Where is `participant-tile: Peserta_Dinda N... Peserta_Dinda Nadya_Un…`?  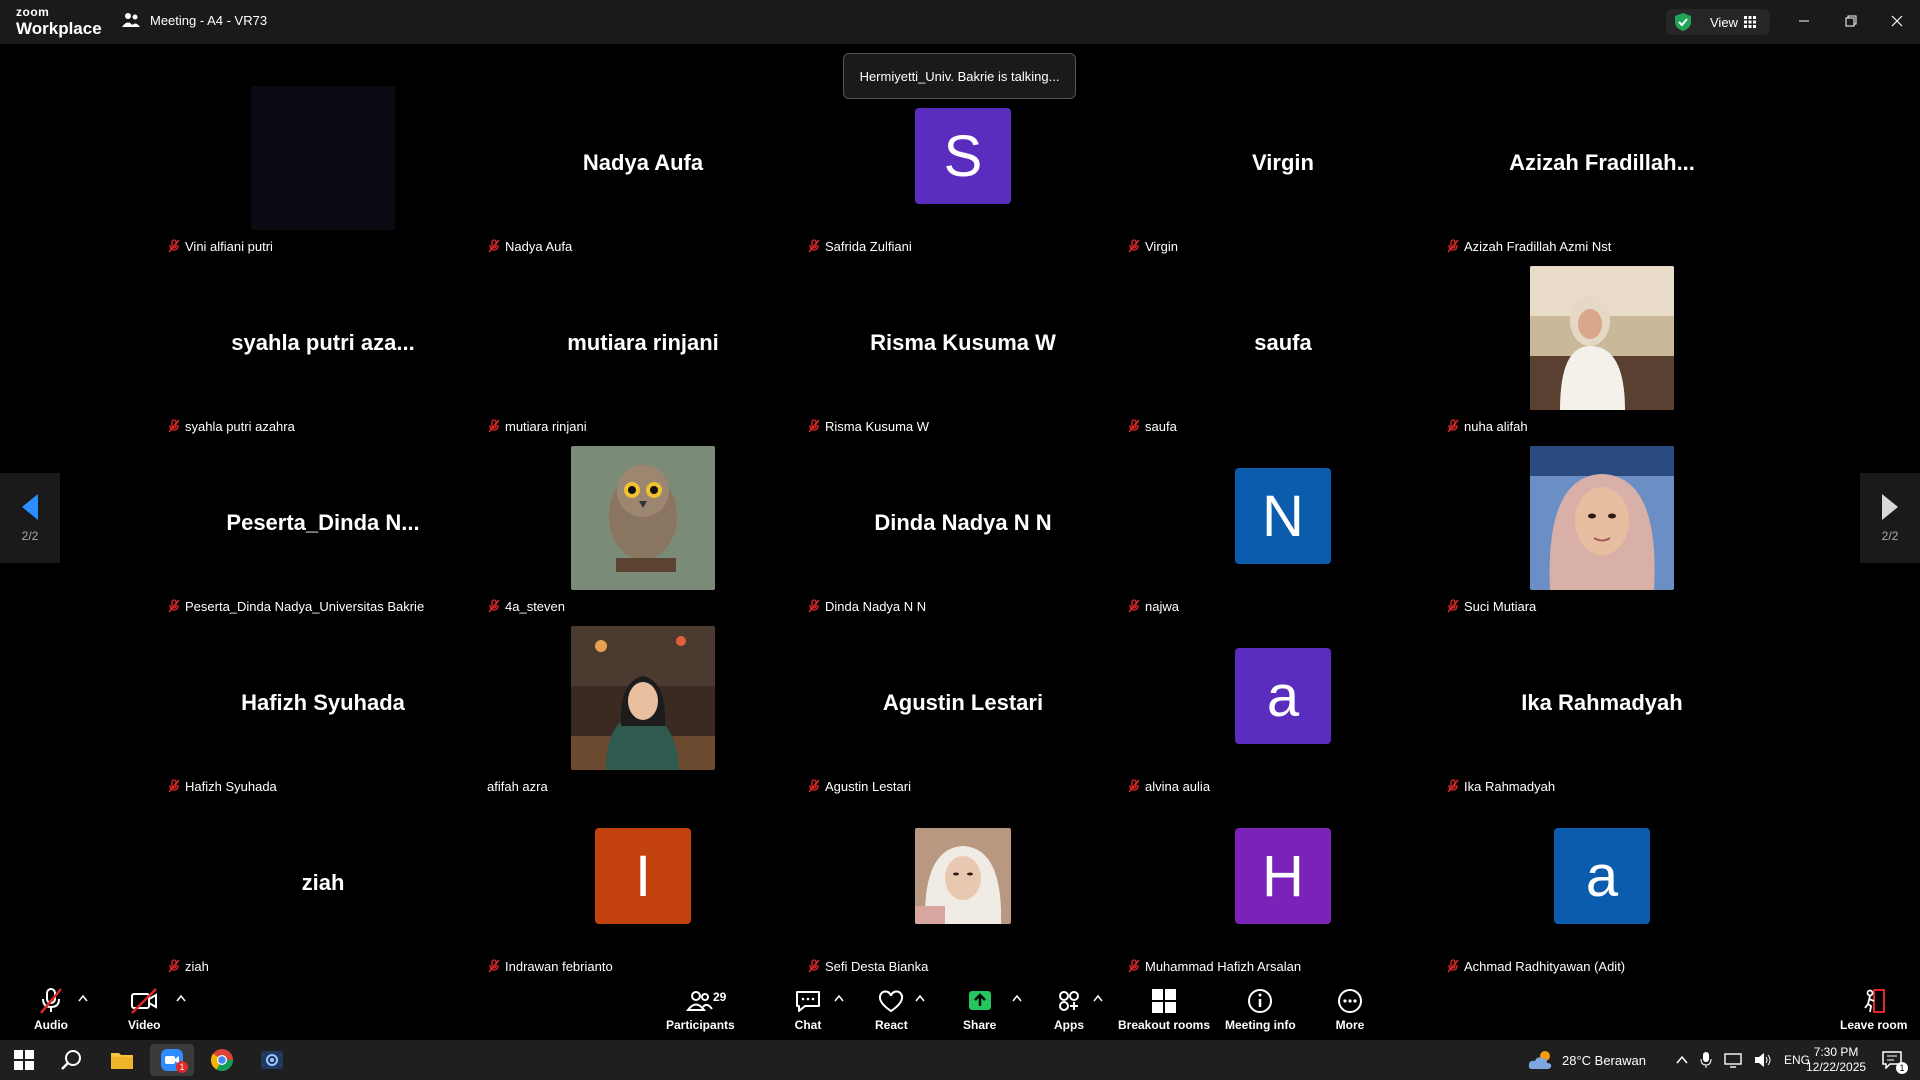 participant-tile: Peserta_Dinda N... Peserta_Dinda Nadya_Un… is located at coordinates (323, 536).